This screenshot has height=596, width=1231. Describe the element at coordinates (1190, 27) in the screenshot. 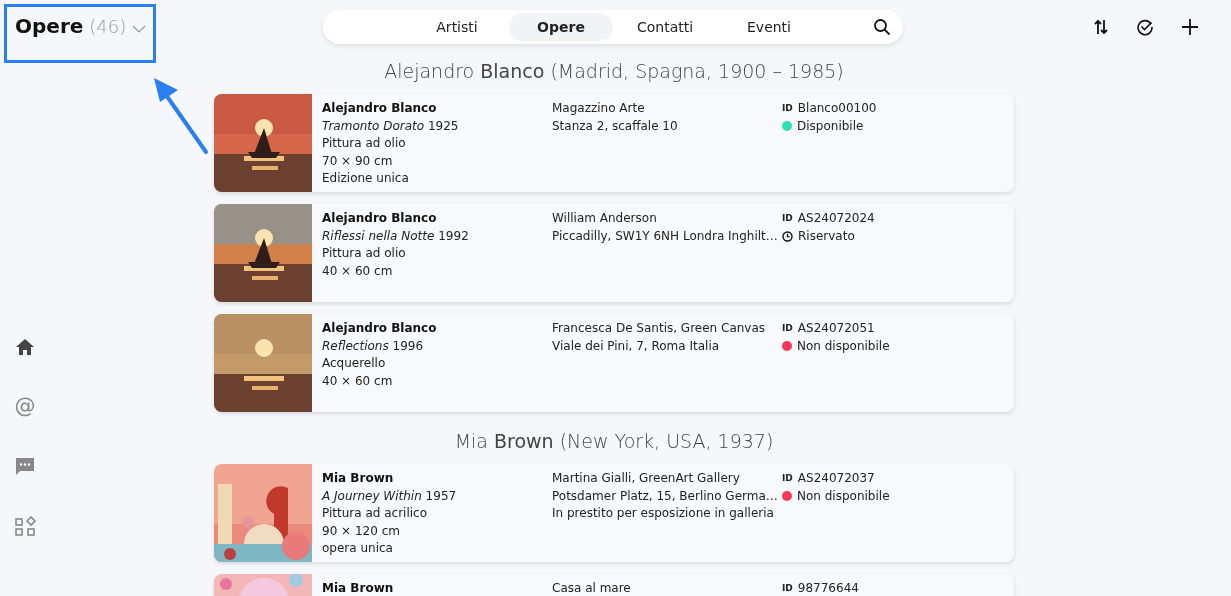

I see `add-icon` at that location.